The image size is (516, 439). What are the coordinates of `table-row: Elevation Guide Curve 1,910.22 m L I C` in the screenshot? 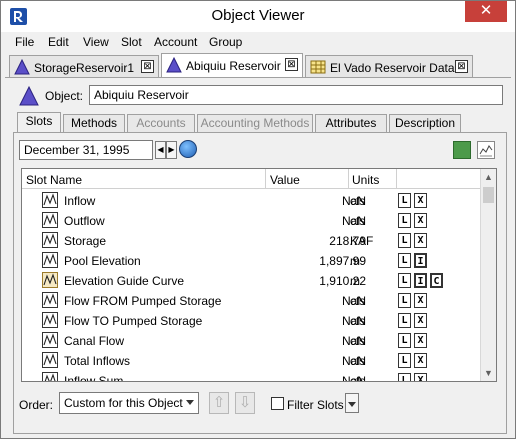 It's located at (252, 280).